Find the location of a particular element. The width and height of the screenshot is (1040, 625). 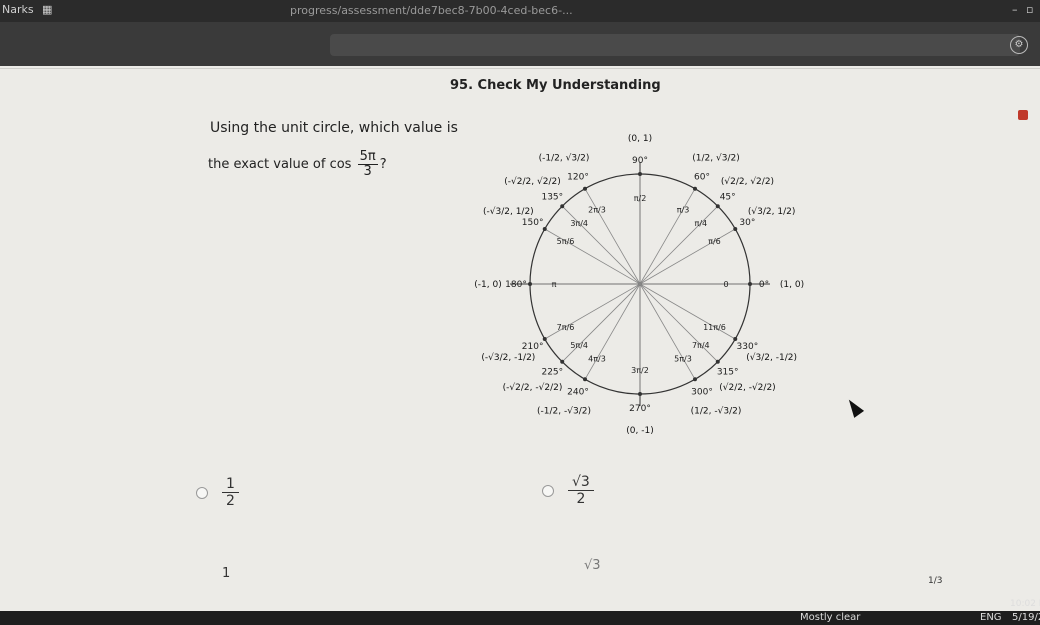

coordinate-label: (1, 0) is located at coordinates (792, 285).